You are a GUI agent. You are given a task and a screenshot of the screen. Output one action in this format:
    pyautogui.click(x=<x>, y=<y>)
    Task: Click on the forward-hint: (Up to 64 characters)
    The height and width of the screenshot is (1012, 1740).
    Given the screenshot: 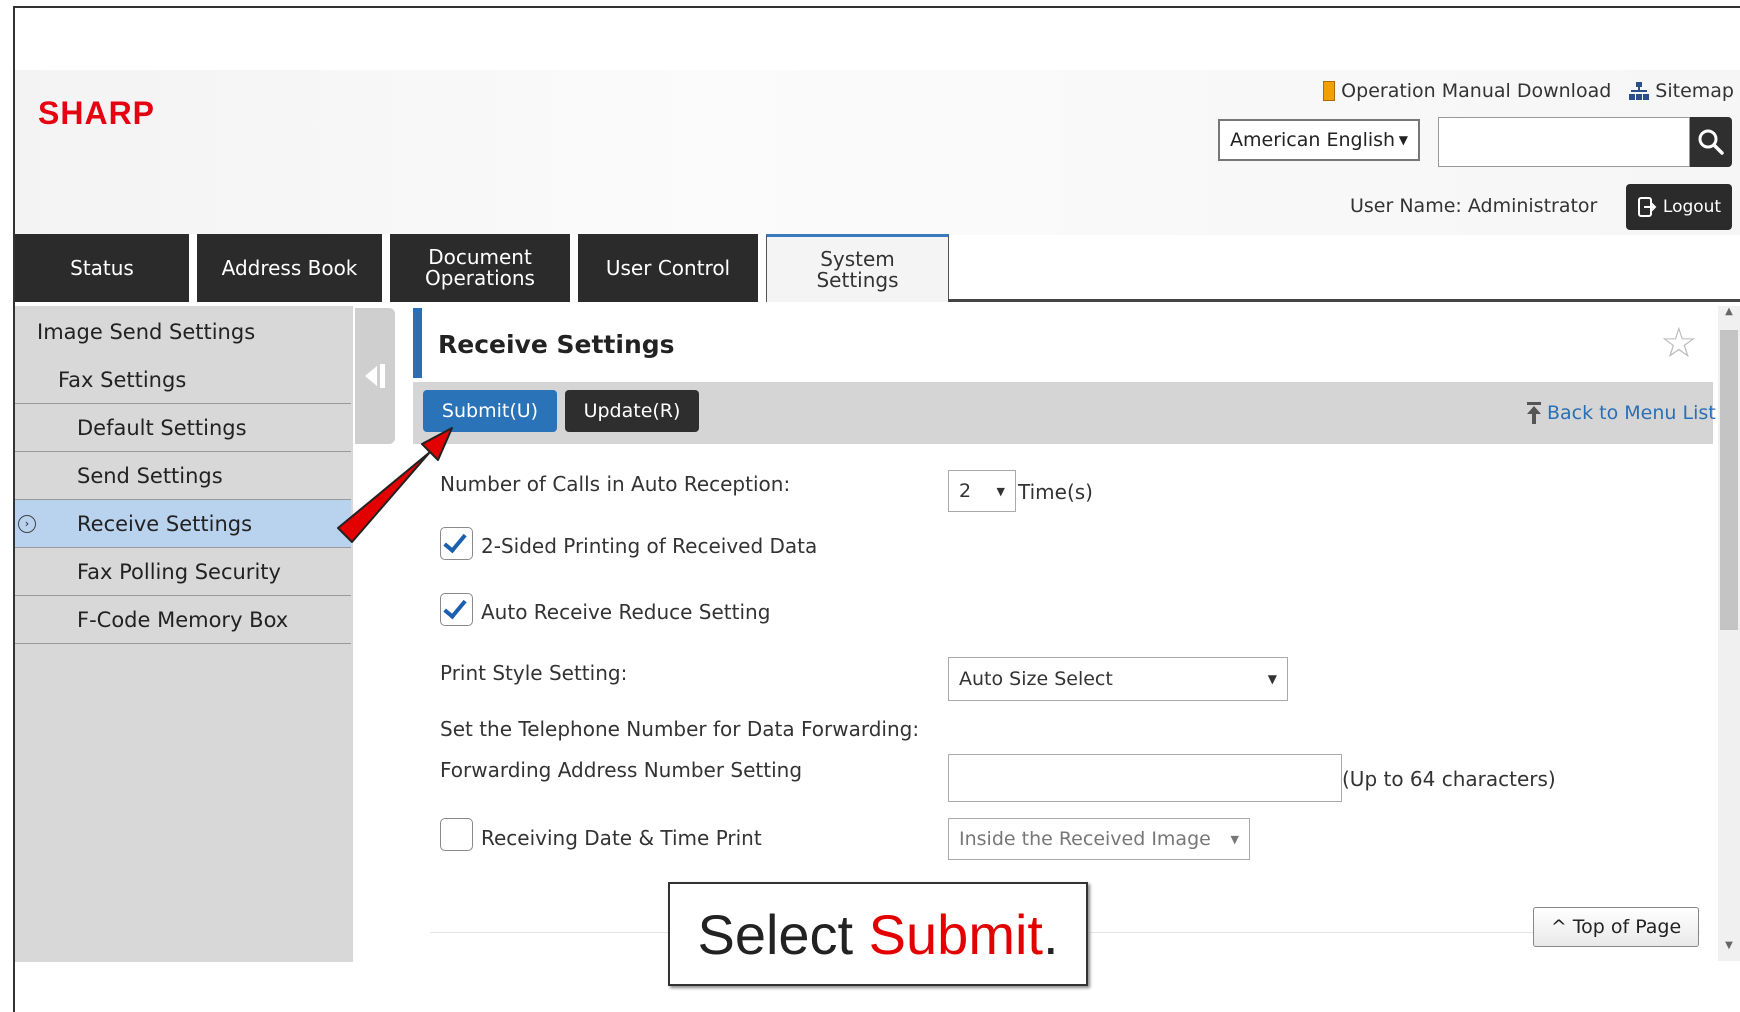 What is the action you would take?
    pyautogui.click(x=1449, y=779)
    